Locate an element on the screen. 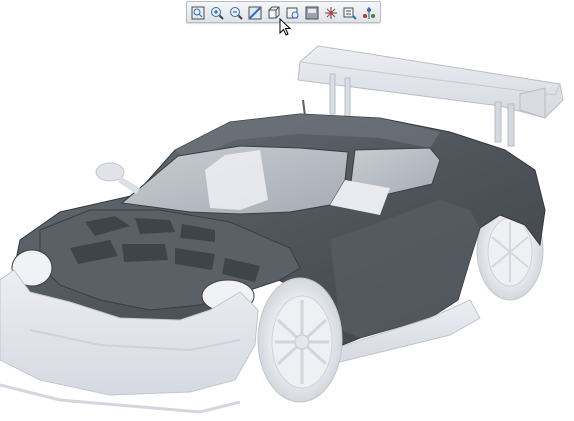 The image size is (574, 421). zoom-in-icon is located at coordinates (217, 13).